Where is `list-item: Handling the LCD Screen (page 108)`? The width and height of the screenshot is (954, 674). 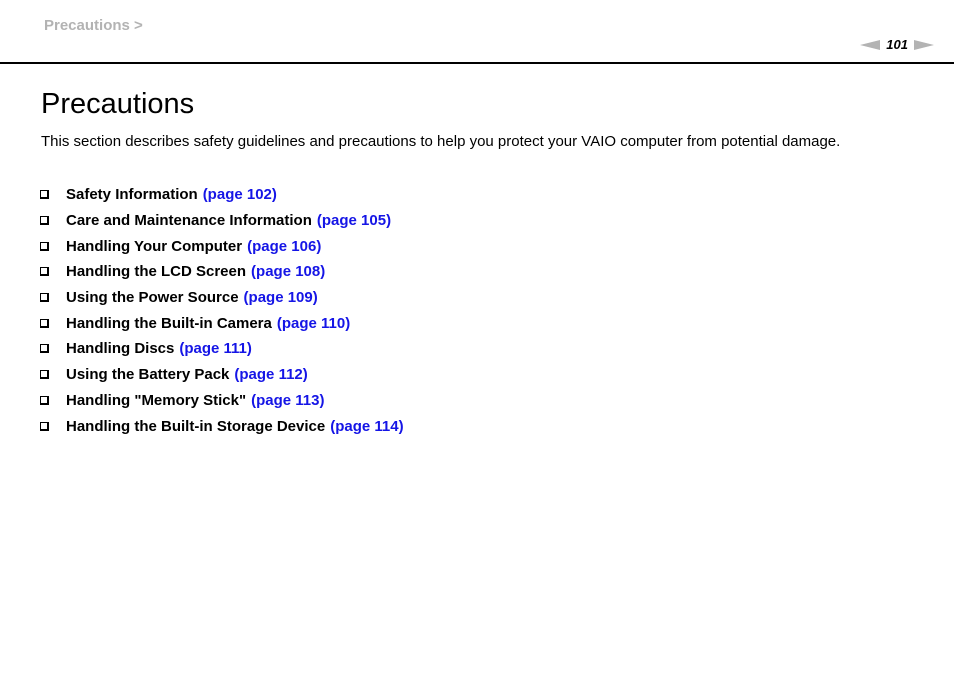 list-item: Handling the LCD Screen (page 108) is located at coordinates (222, 272).